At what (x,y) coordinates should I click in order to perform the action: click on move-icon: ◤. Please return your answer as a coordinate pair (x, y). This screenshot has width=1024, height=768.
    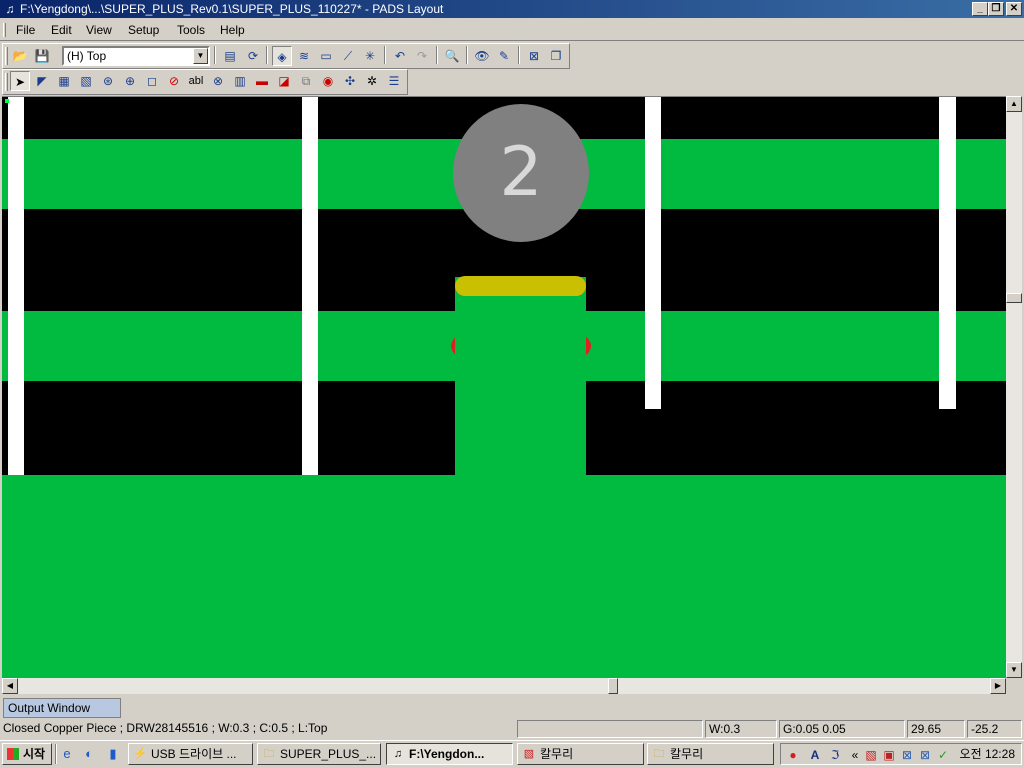
    Looking at the image, I should click on (42, 81).